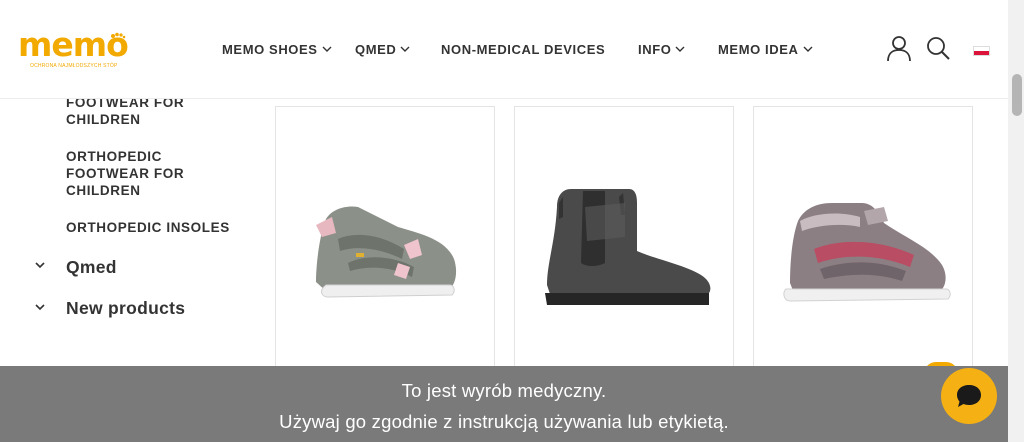  Describe the element at coordinates (899, 48) in the screenshot. I see `user-icon` at that location.